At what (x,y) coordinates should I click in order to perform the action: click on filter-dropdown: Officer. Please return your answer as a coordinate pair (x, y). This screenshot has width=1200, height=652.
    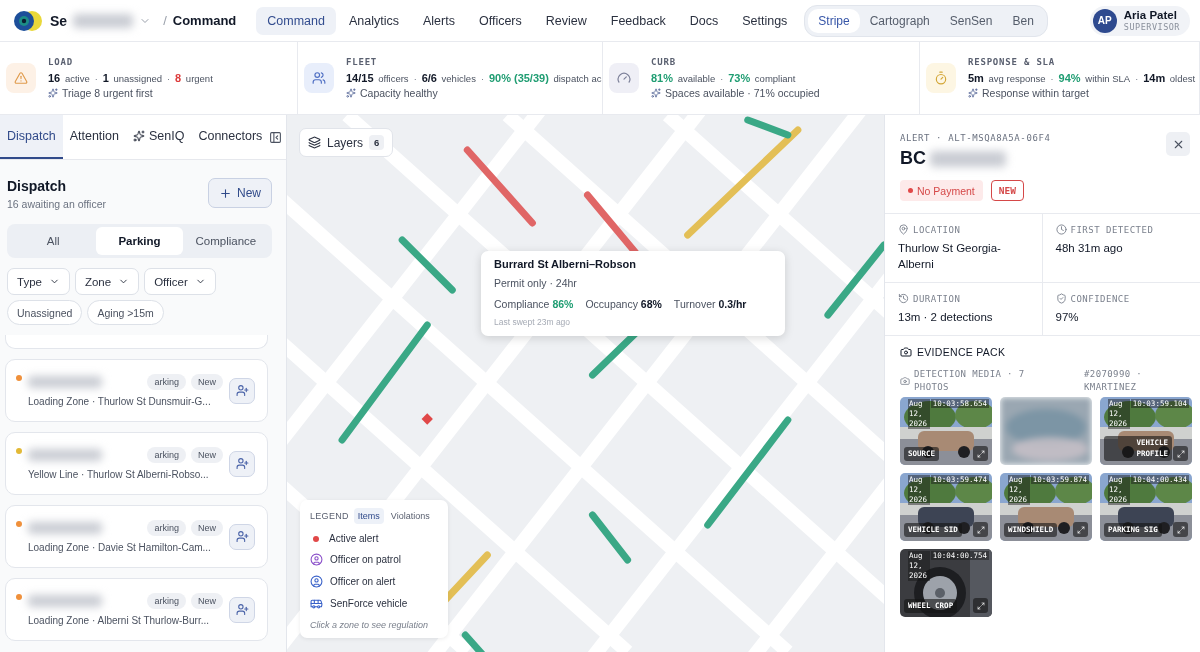
    Looking at the image, I should click on (180, 281).